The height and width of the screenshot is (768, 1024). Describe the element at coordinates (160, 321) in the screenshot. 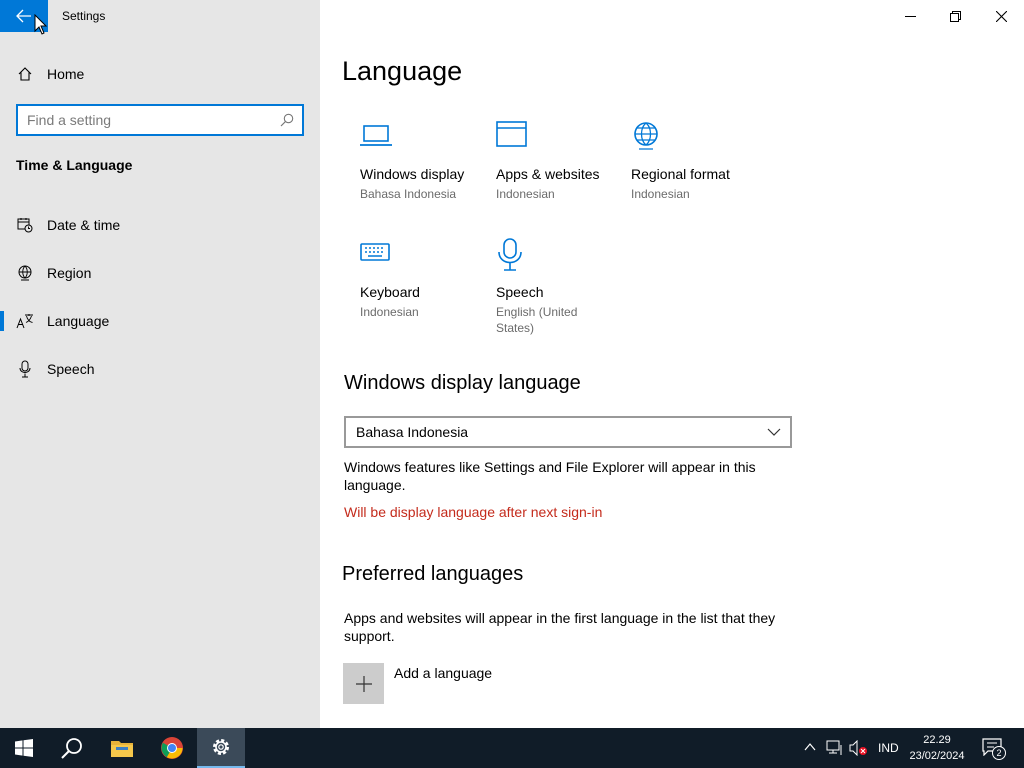

I see `sidebar-item-language: Language` at that location.